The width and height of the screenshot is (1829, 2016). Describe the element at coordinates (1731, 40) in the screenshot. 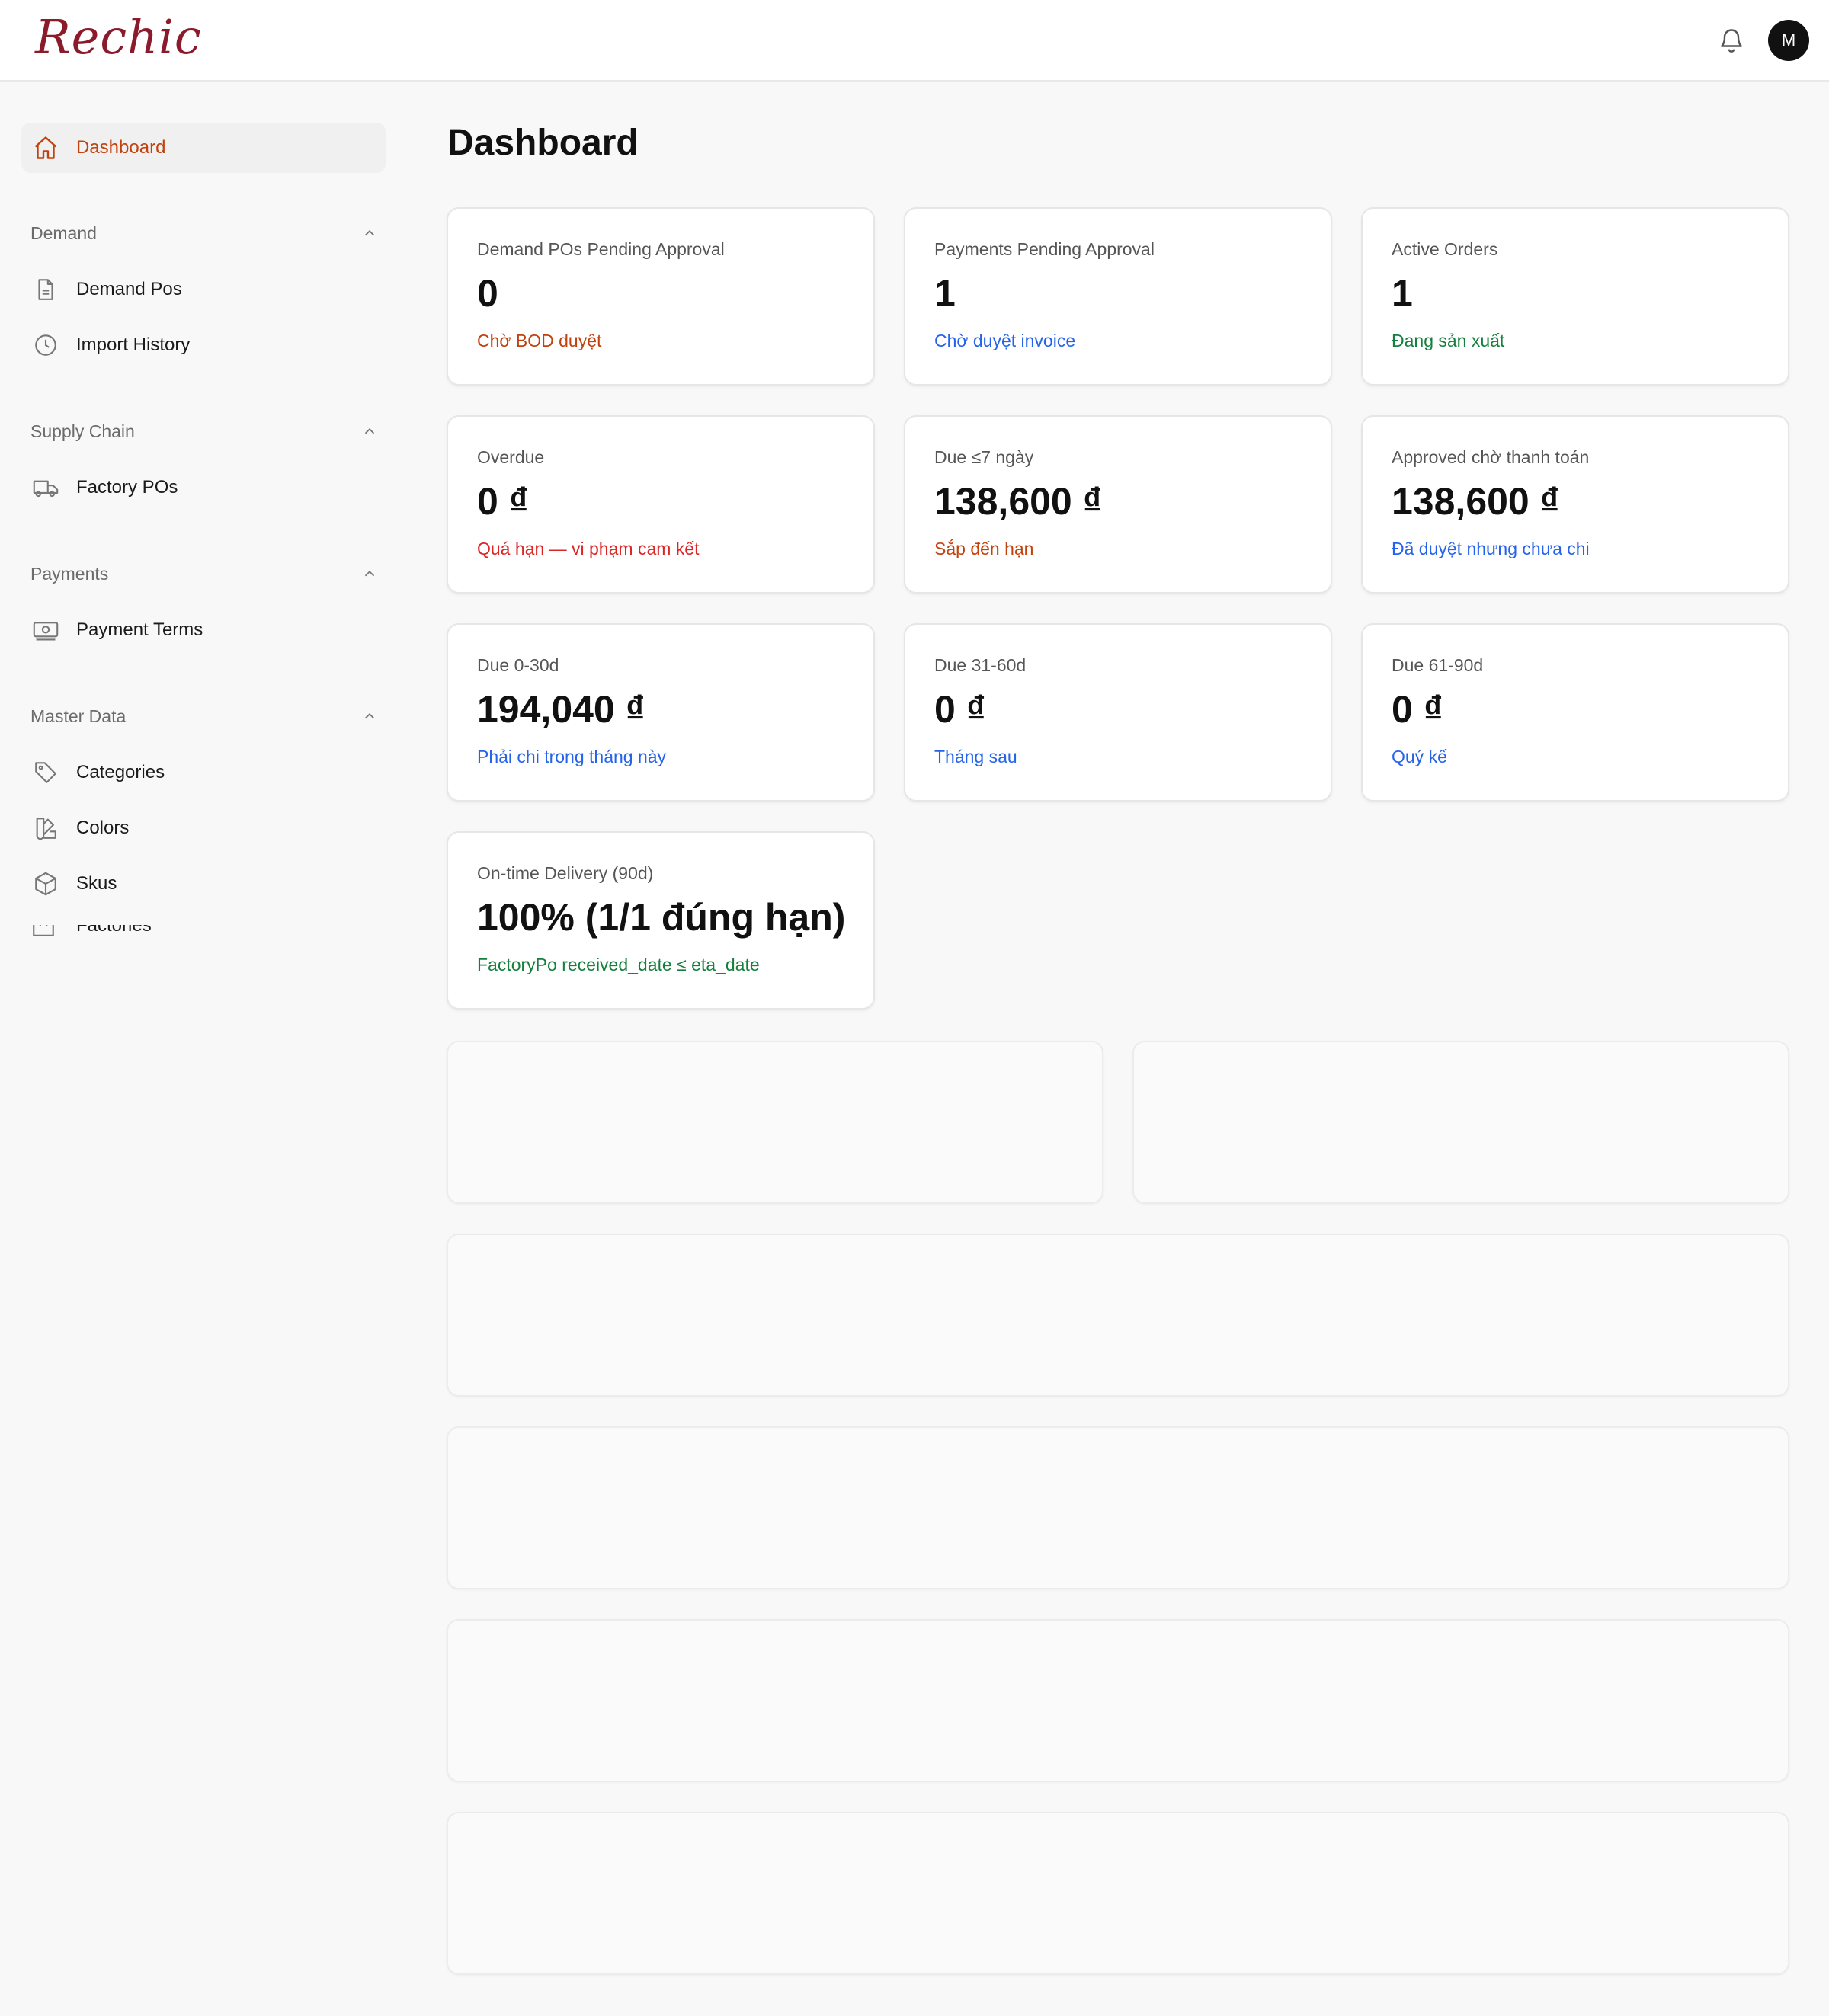

I see `bell-icon` at that location.